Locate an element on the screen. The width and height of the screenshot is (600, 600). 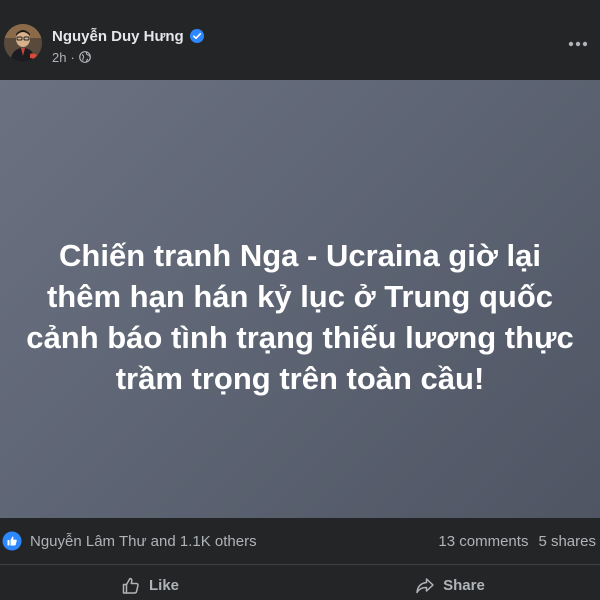
reactors-summary: Nguyễn Lâm Thư and 1.1K others is located at coordinates (143, 541).